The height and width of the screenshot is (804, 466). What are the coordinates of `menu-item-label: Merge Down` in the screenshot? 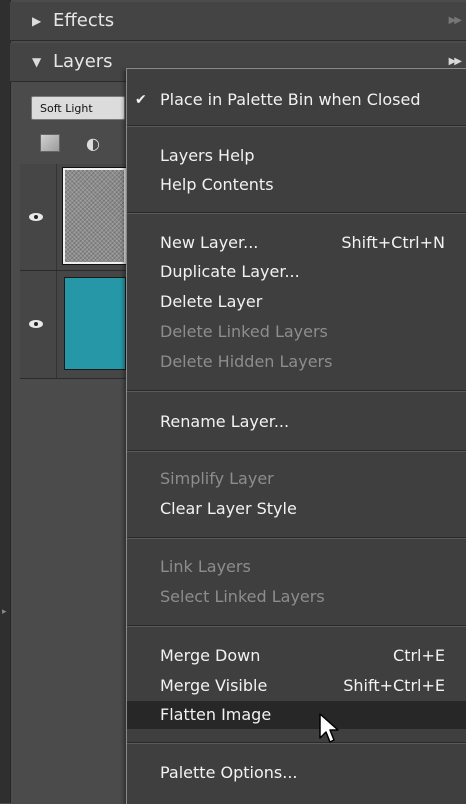 It's located at (210, 655).